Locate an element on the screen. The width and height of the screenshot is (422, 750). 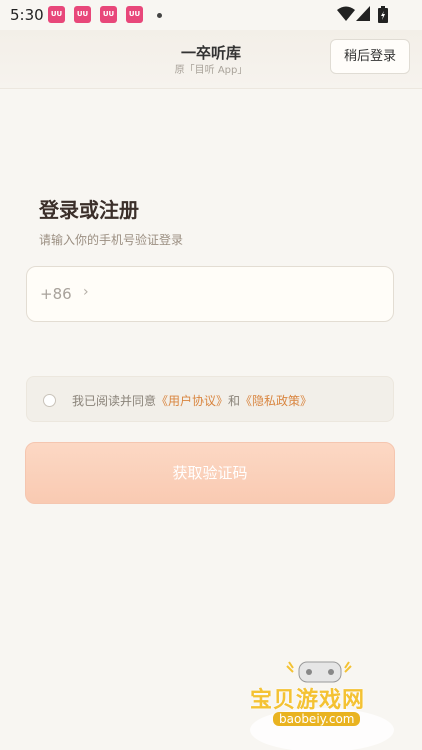
login-later-button: 稍后登录 is located at coordinates (370, 56).